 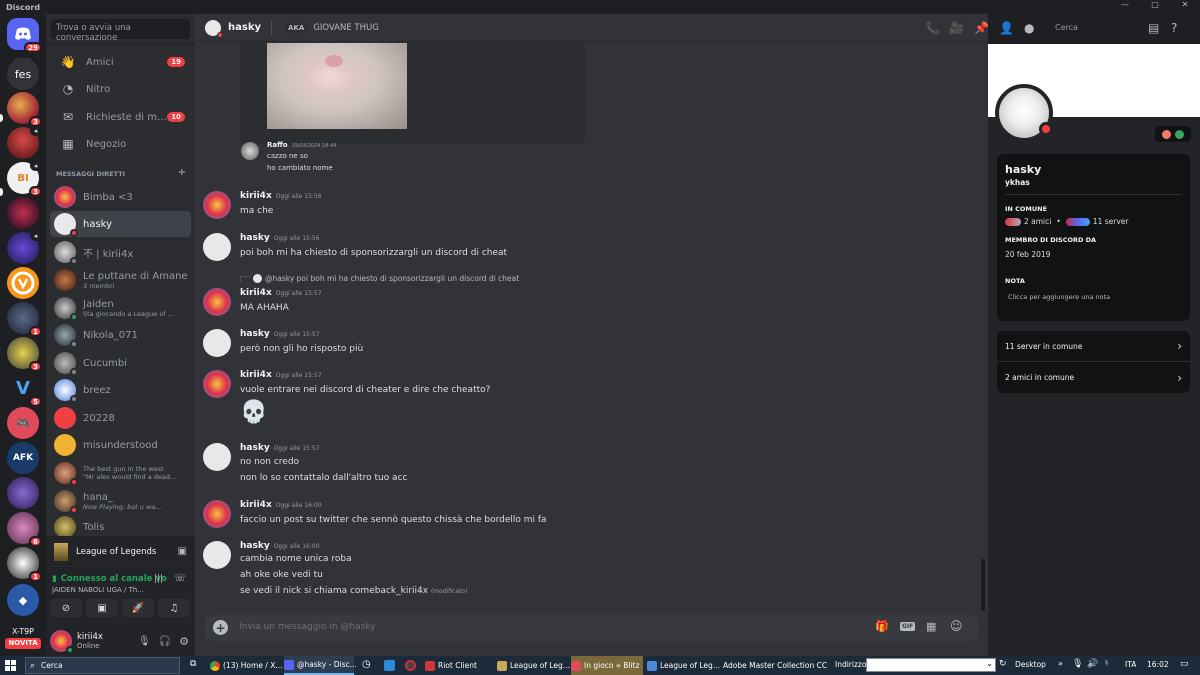 What do you see at coordinates (23, 74) in the screenshot?
I see `server-fes: fes` at bounding box center [23, 74].